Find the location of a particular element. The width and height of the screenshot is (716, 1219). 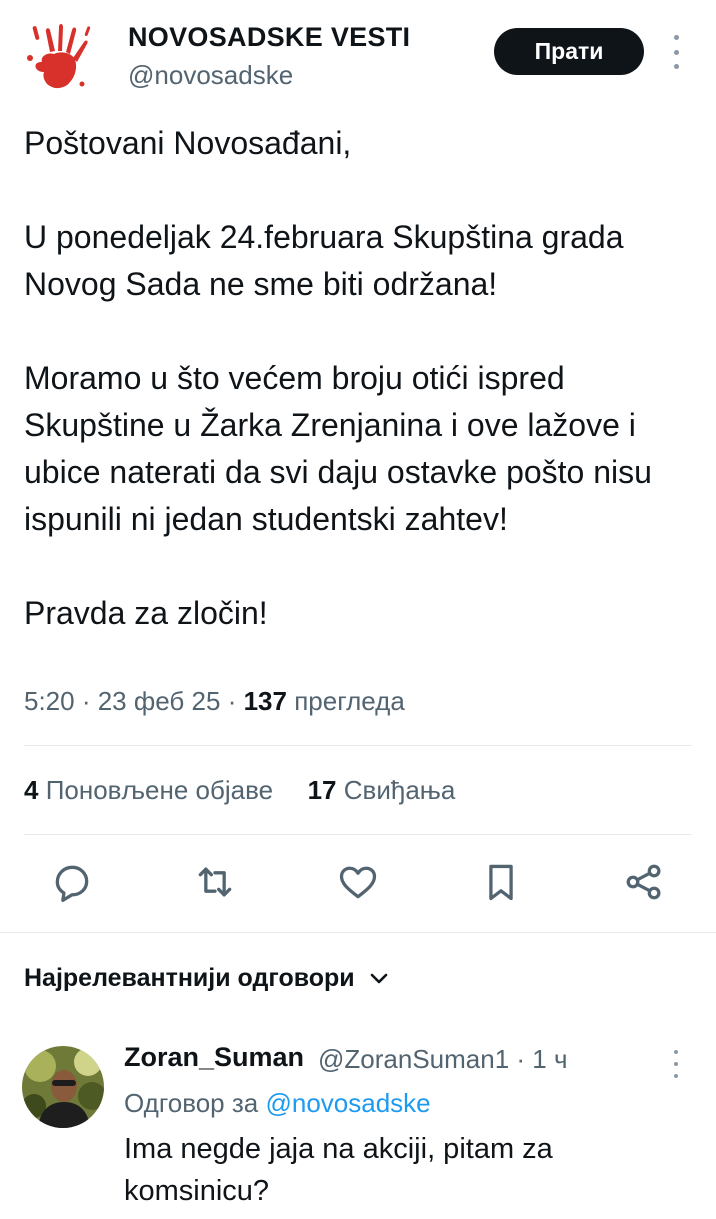

reposts-stat: 4 Поновљене објаве is located at coordinates (148, 790).